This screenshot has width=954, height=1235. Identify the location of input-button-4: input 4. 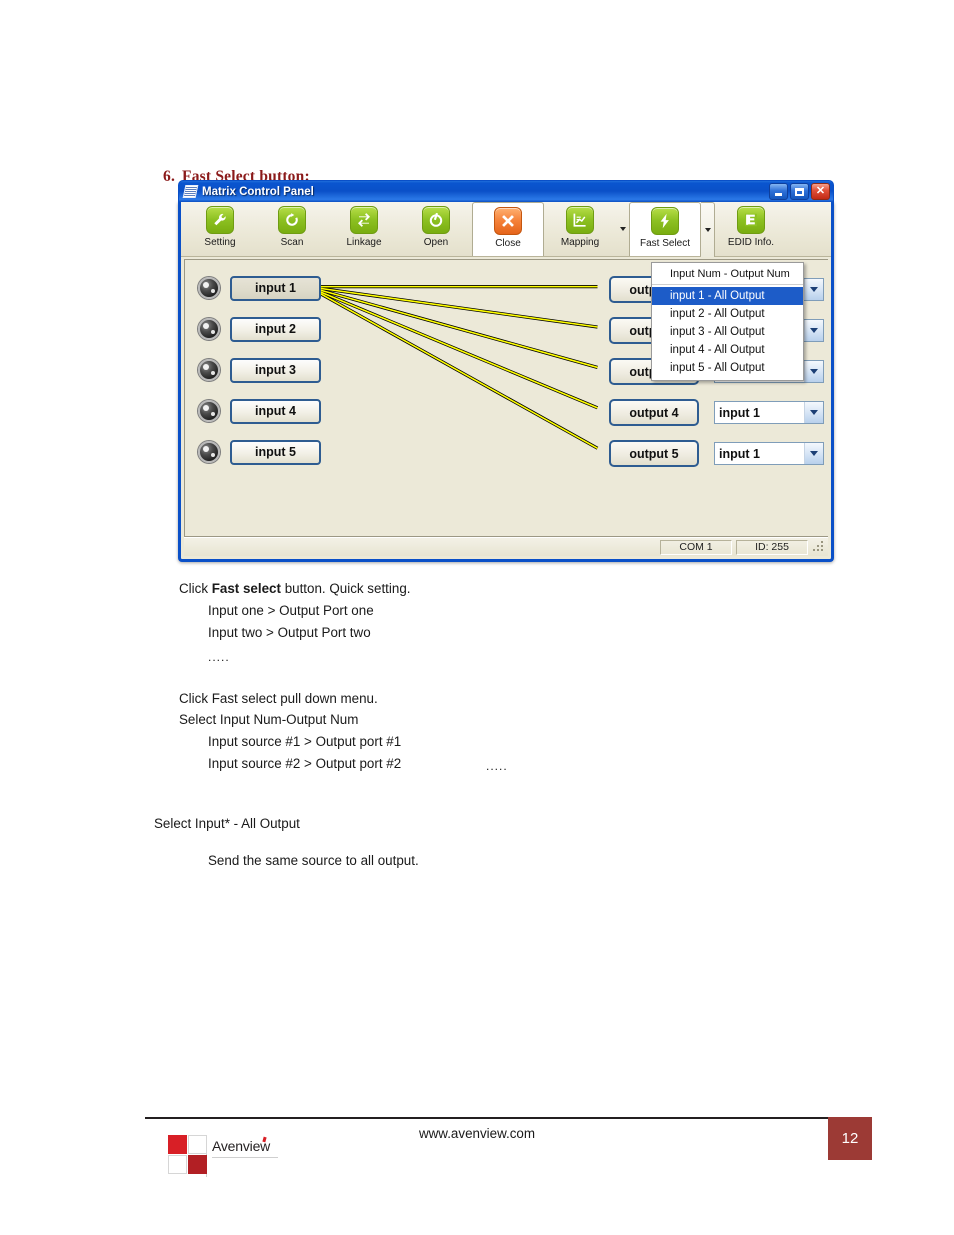
(275, 411).